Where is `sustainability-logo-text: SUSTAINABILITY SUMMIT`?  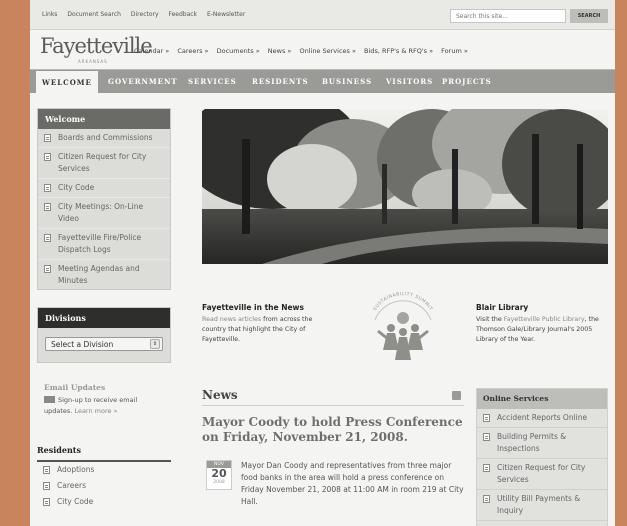 sustainability-logo-text: SUSTAINABILITY SUMMIT is located at coordinates (403, 301).